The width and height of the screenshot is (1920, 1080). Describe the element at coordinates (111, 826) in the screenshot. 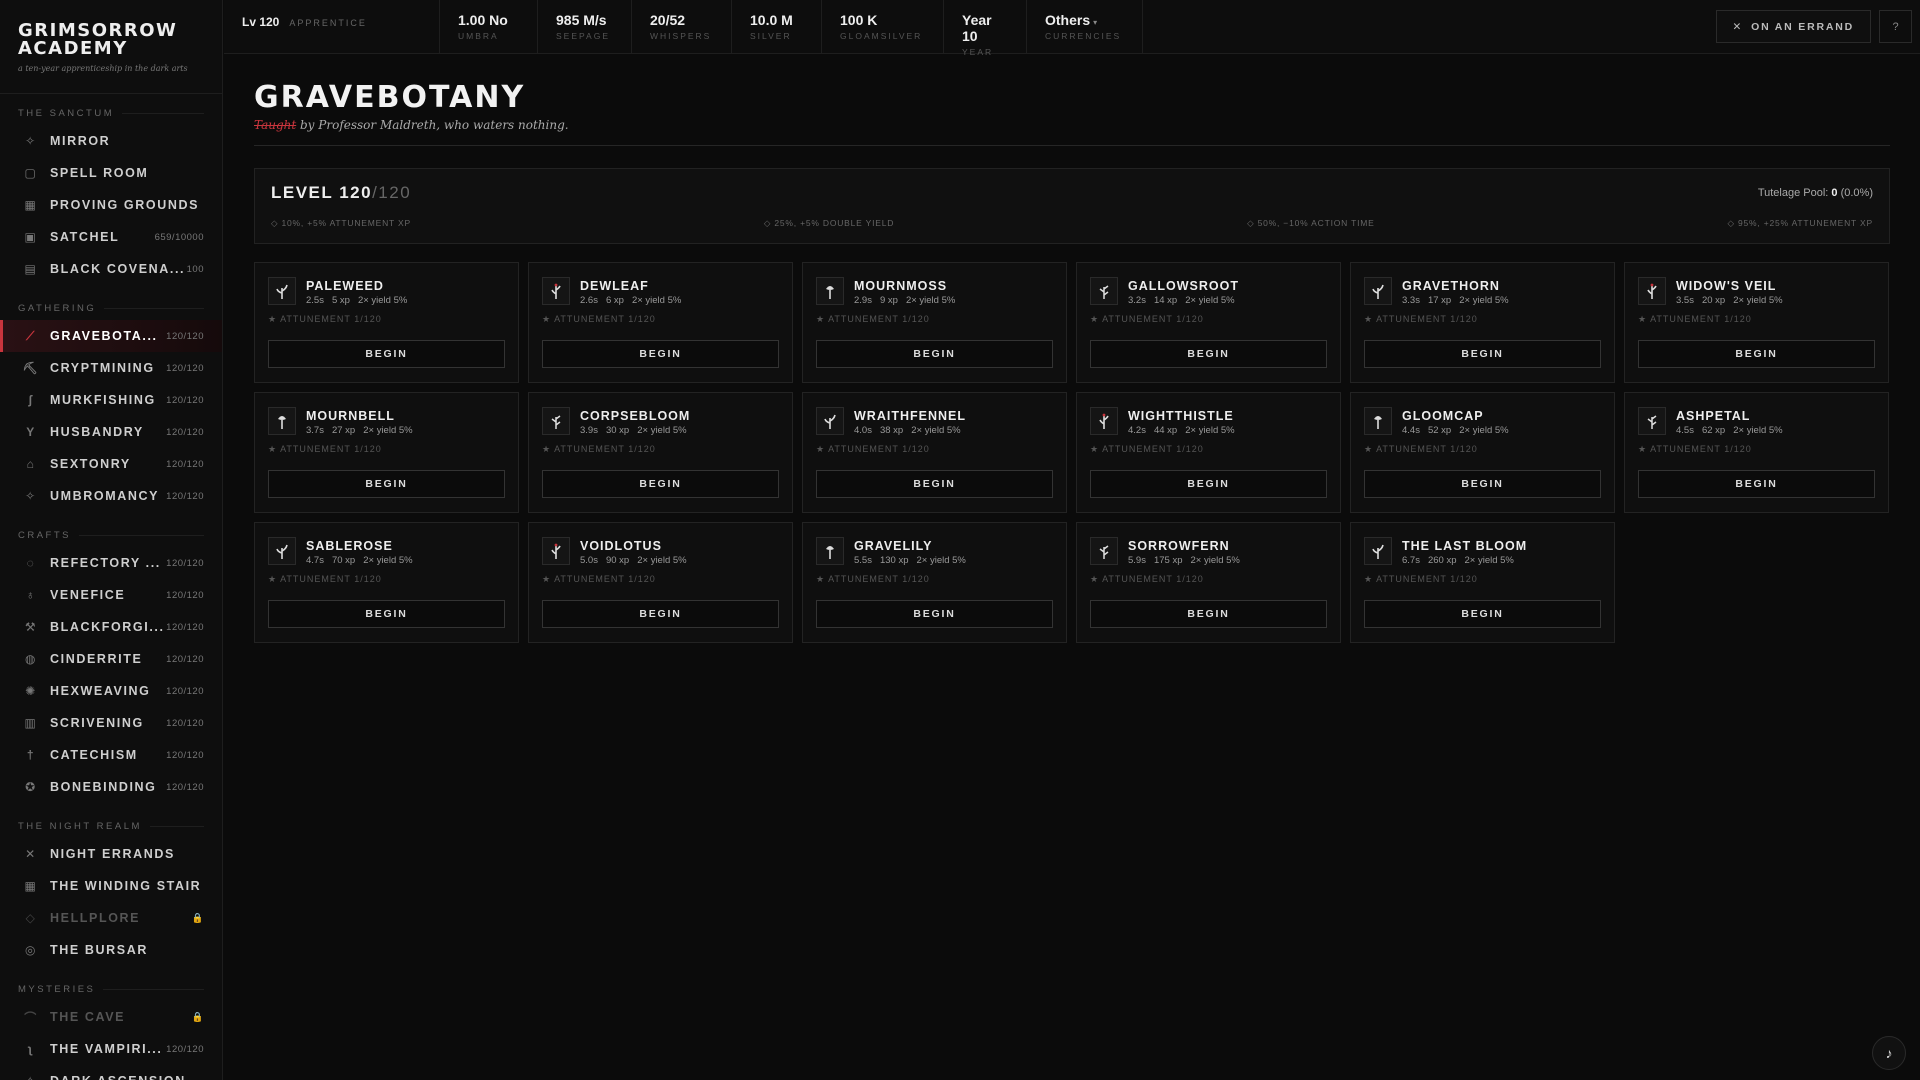

I see `sidebar-section-label: THE NIGHT REALM` at that location.